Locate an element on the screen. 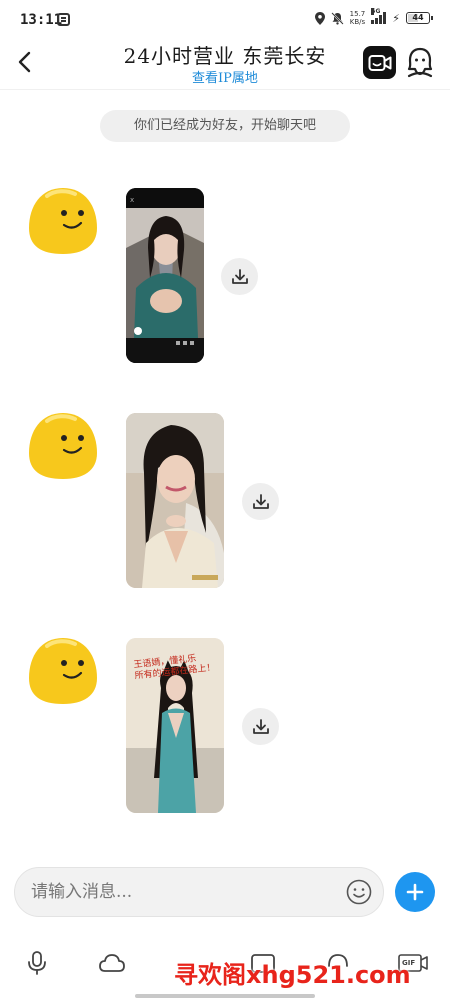  video-camera-icon is located at coordinates (379, 62).